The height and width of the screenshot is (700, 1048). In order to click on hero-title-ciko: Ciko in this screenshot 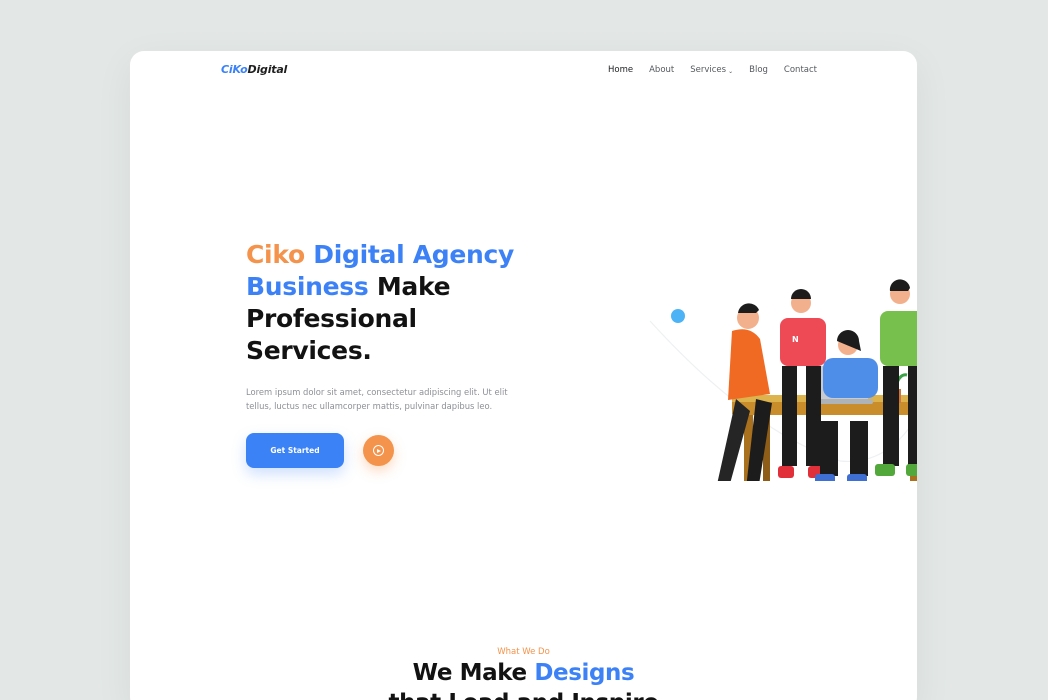, I will do `click(275, 254)`.